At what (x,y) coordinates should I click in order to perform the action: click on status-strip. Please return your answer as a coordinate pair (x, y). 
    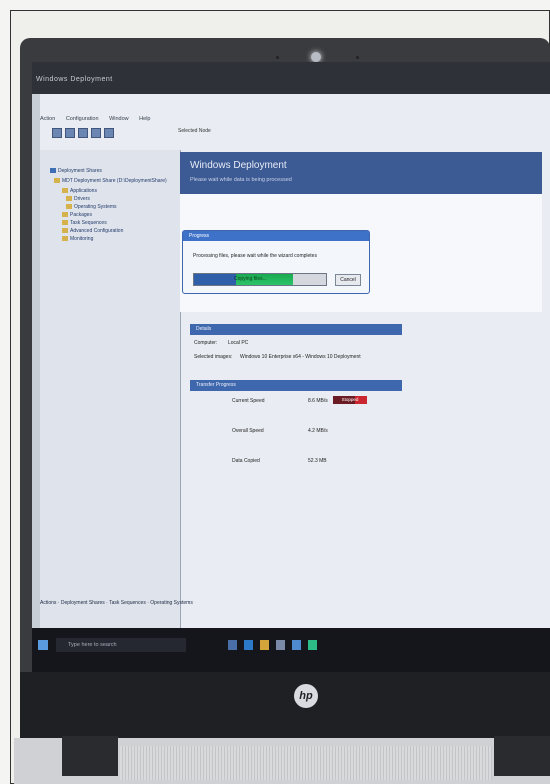
    Looking at the image, I should click on (295, 587).